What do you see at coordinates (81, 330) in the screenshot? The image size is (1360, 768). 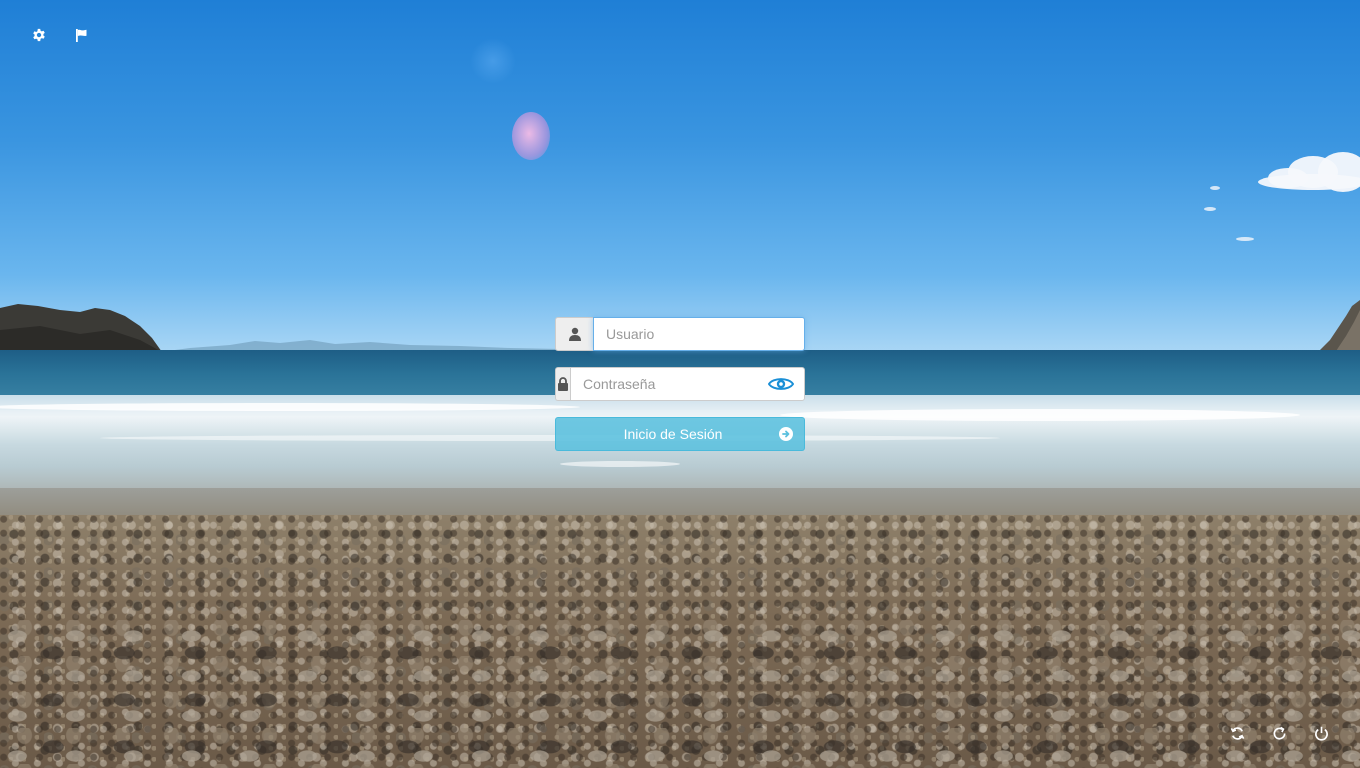 I see `rocky-headland-left` at bounding box center [81, 330].